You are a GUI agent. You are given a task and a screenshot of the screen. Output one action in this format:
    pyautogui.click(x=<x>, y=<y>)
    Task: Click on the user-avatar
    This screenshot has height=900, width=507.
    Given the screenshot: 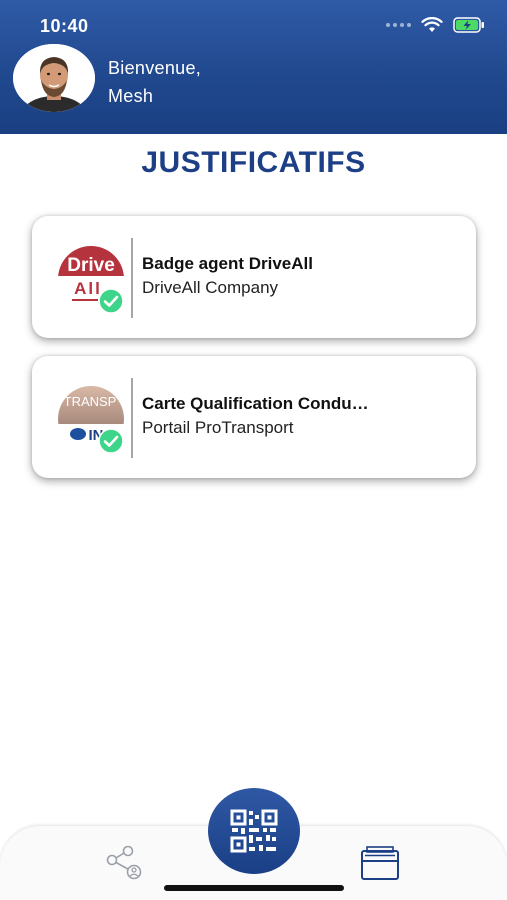 What is the action you would take?
    pyautogui.click(x=54, y=78)
    